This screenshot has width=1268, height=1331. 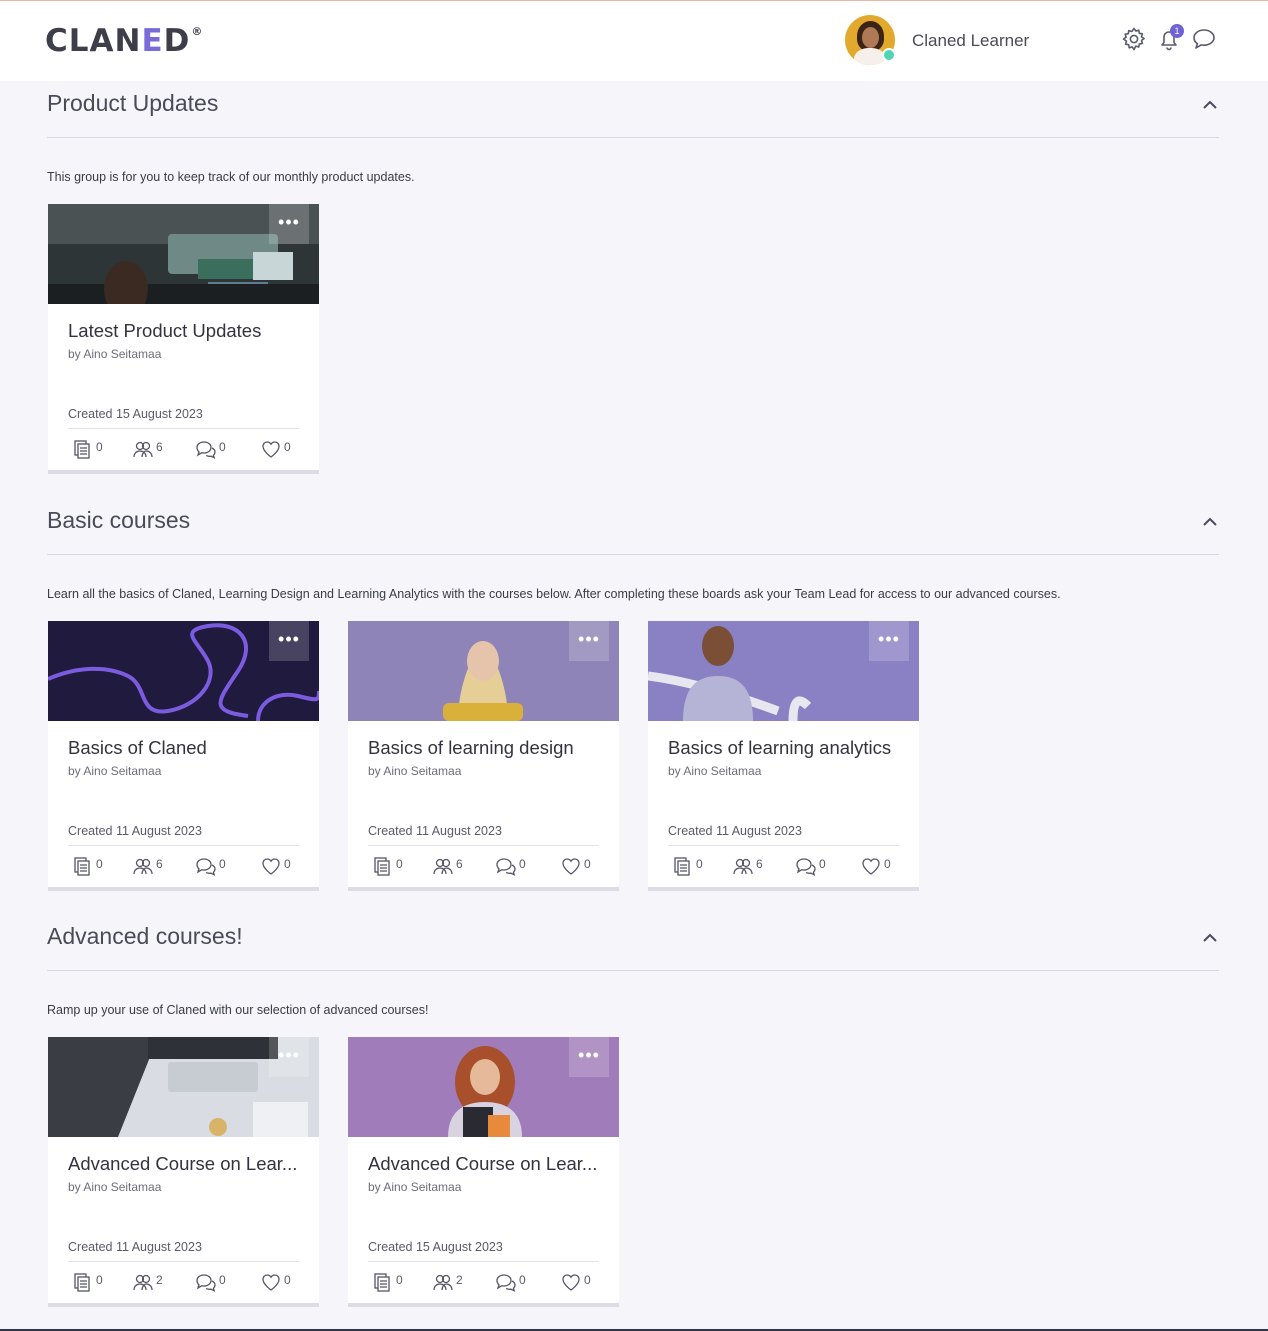 I want to click on gear-icon, so click(x=1134, y=39).